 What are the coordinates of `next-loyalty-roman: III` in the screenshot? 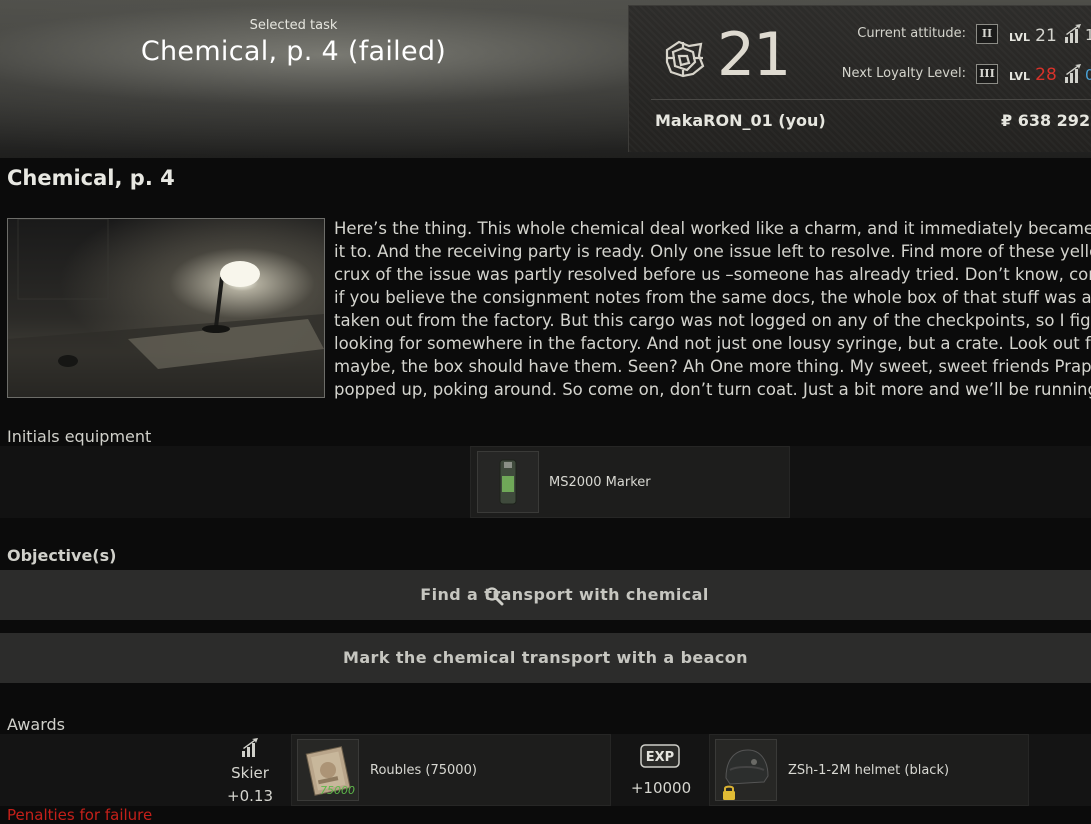 It's located at (987, 74).